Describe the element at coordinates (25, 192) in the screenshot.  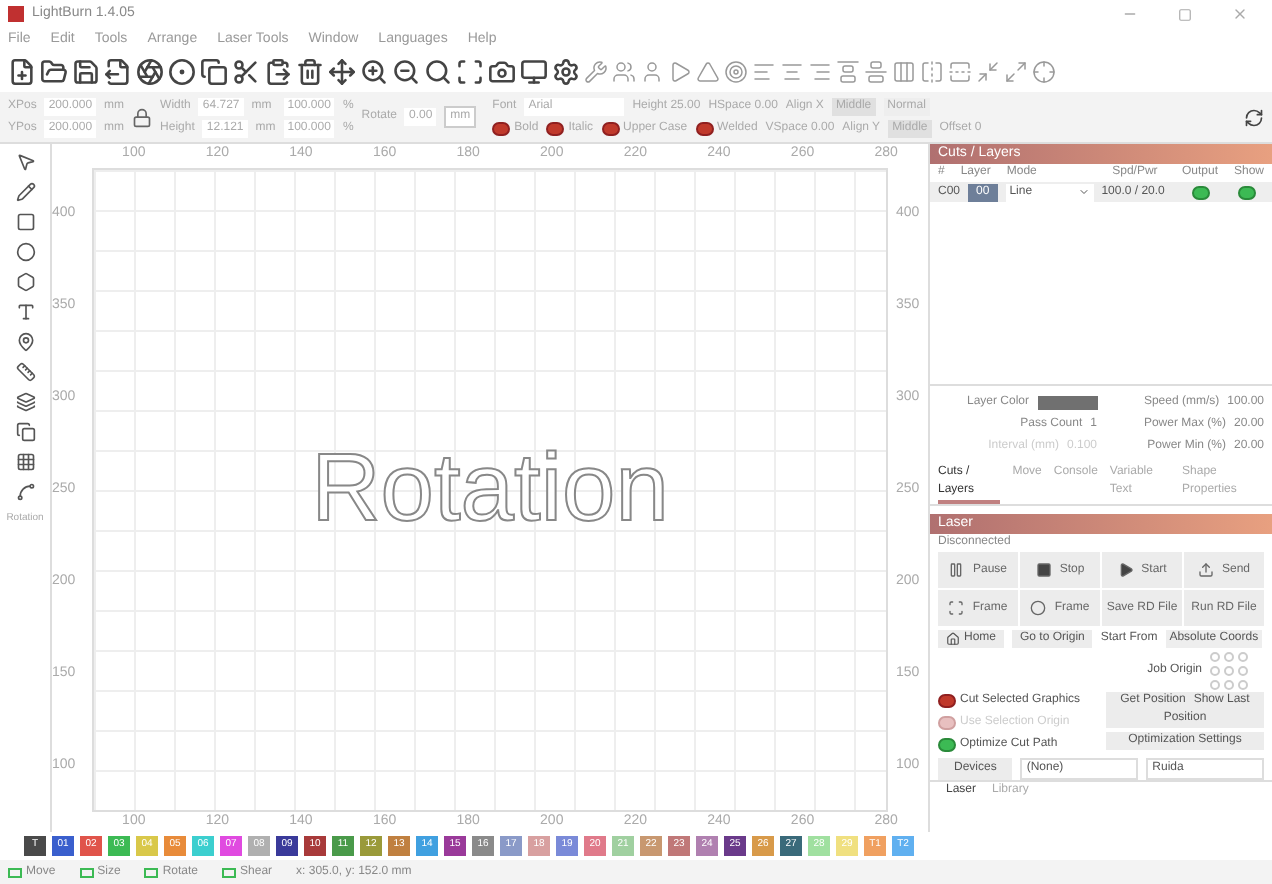
I see `pencil-icon` at that location.